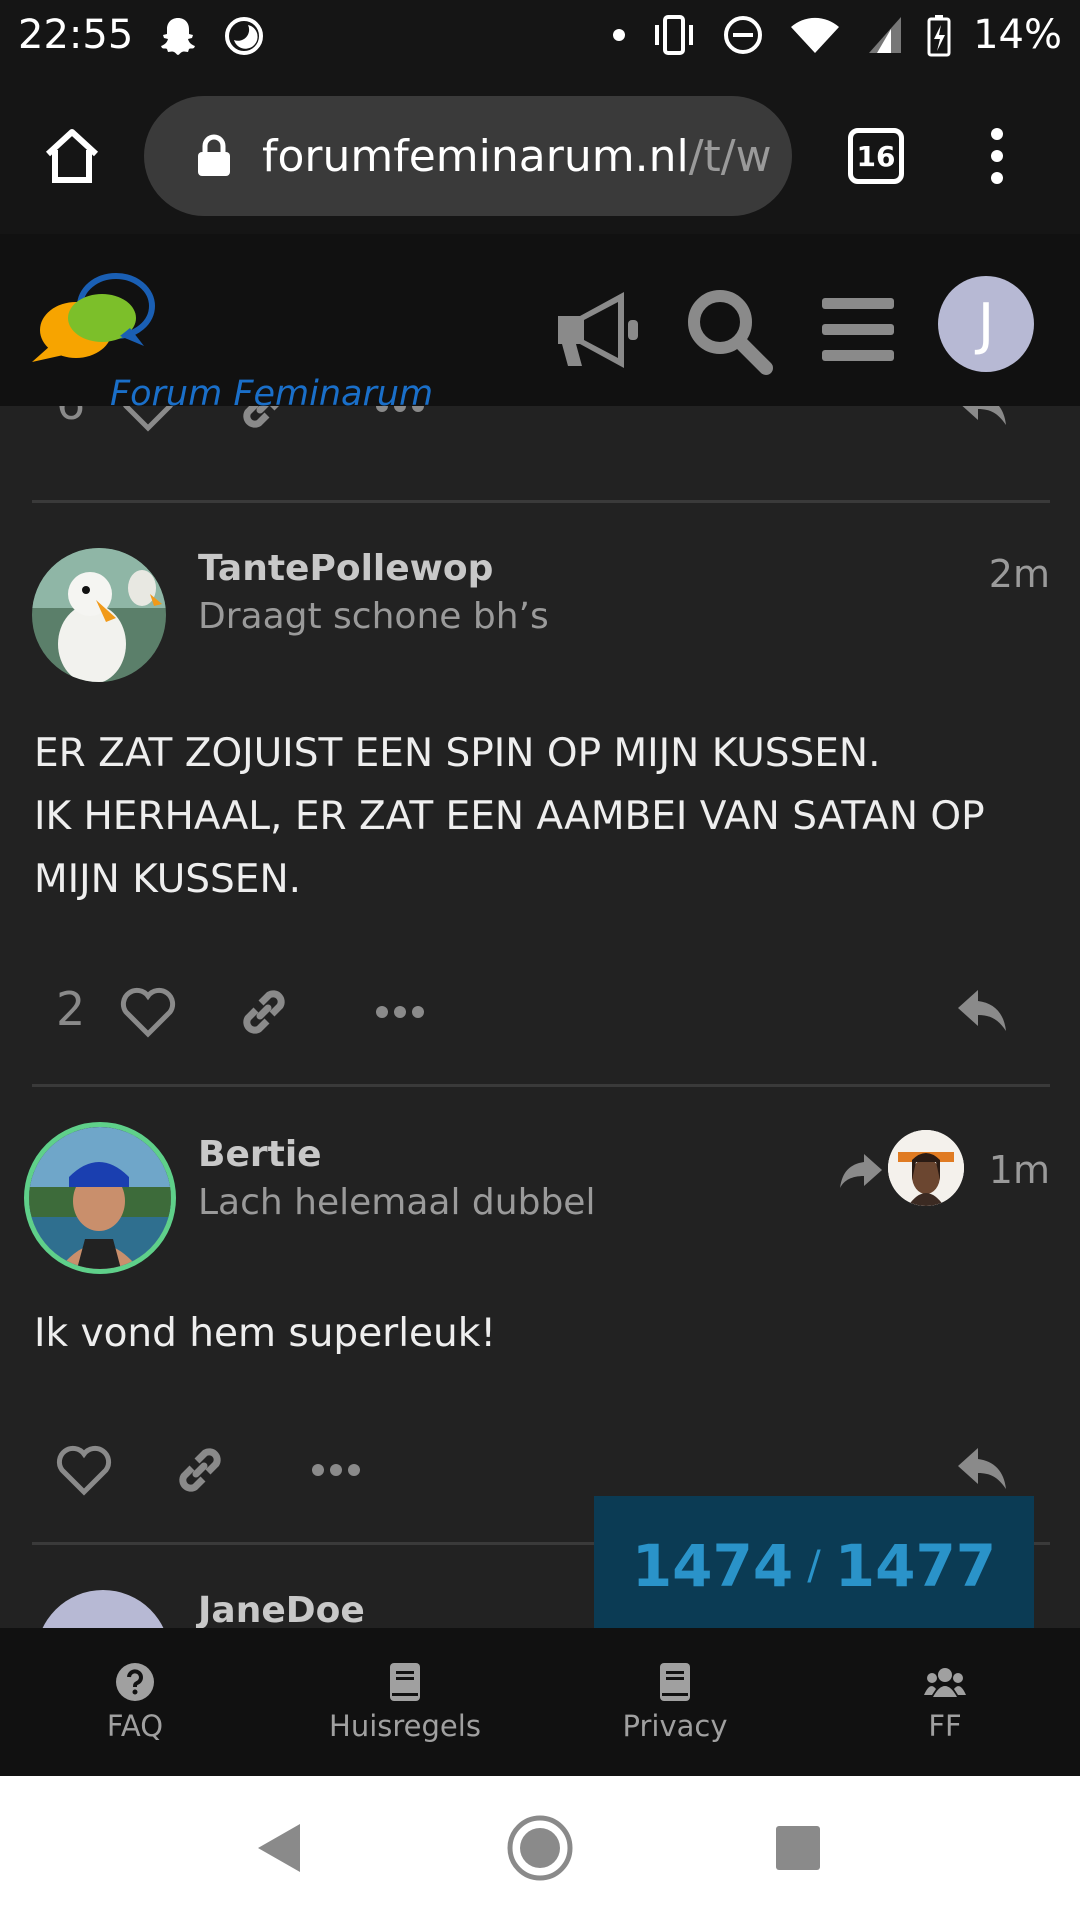 This screenshot has height=1920, width=1080. I want to click on question-circle-icon, so click(135, 1682).